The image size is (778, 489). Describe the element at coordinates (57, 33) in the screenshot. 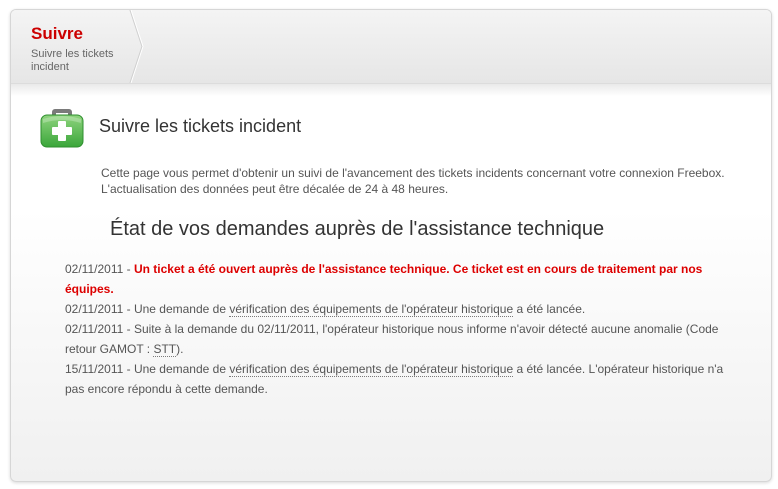

I see `breadcrumb-title: Suivre` at that location.